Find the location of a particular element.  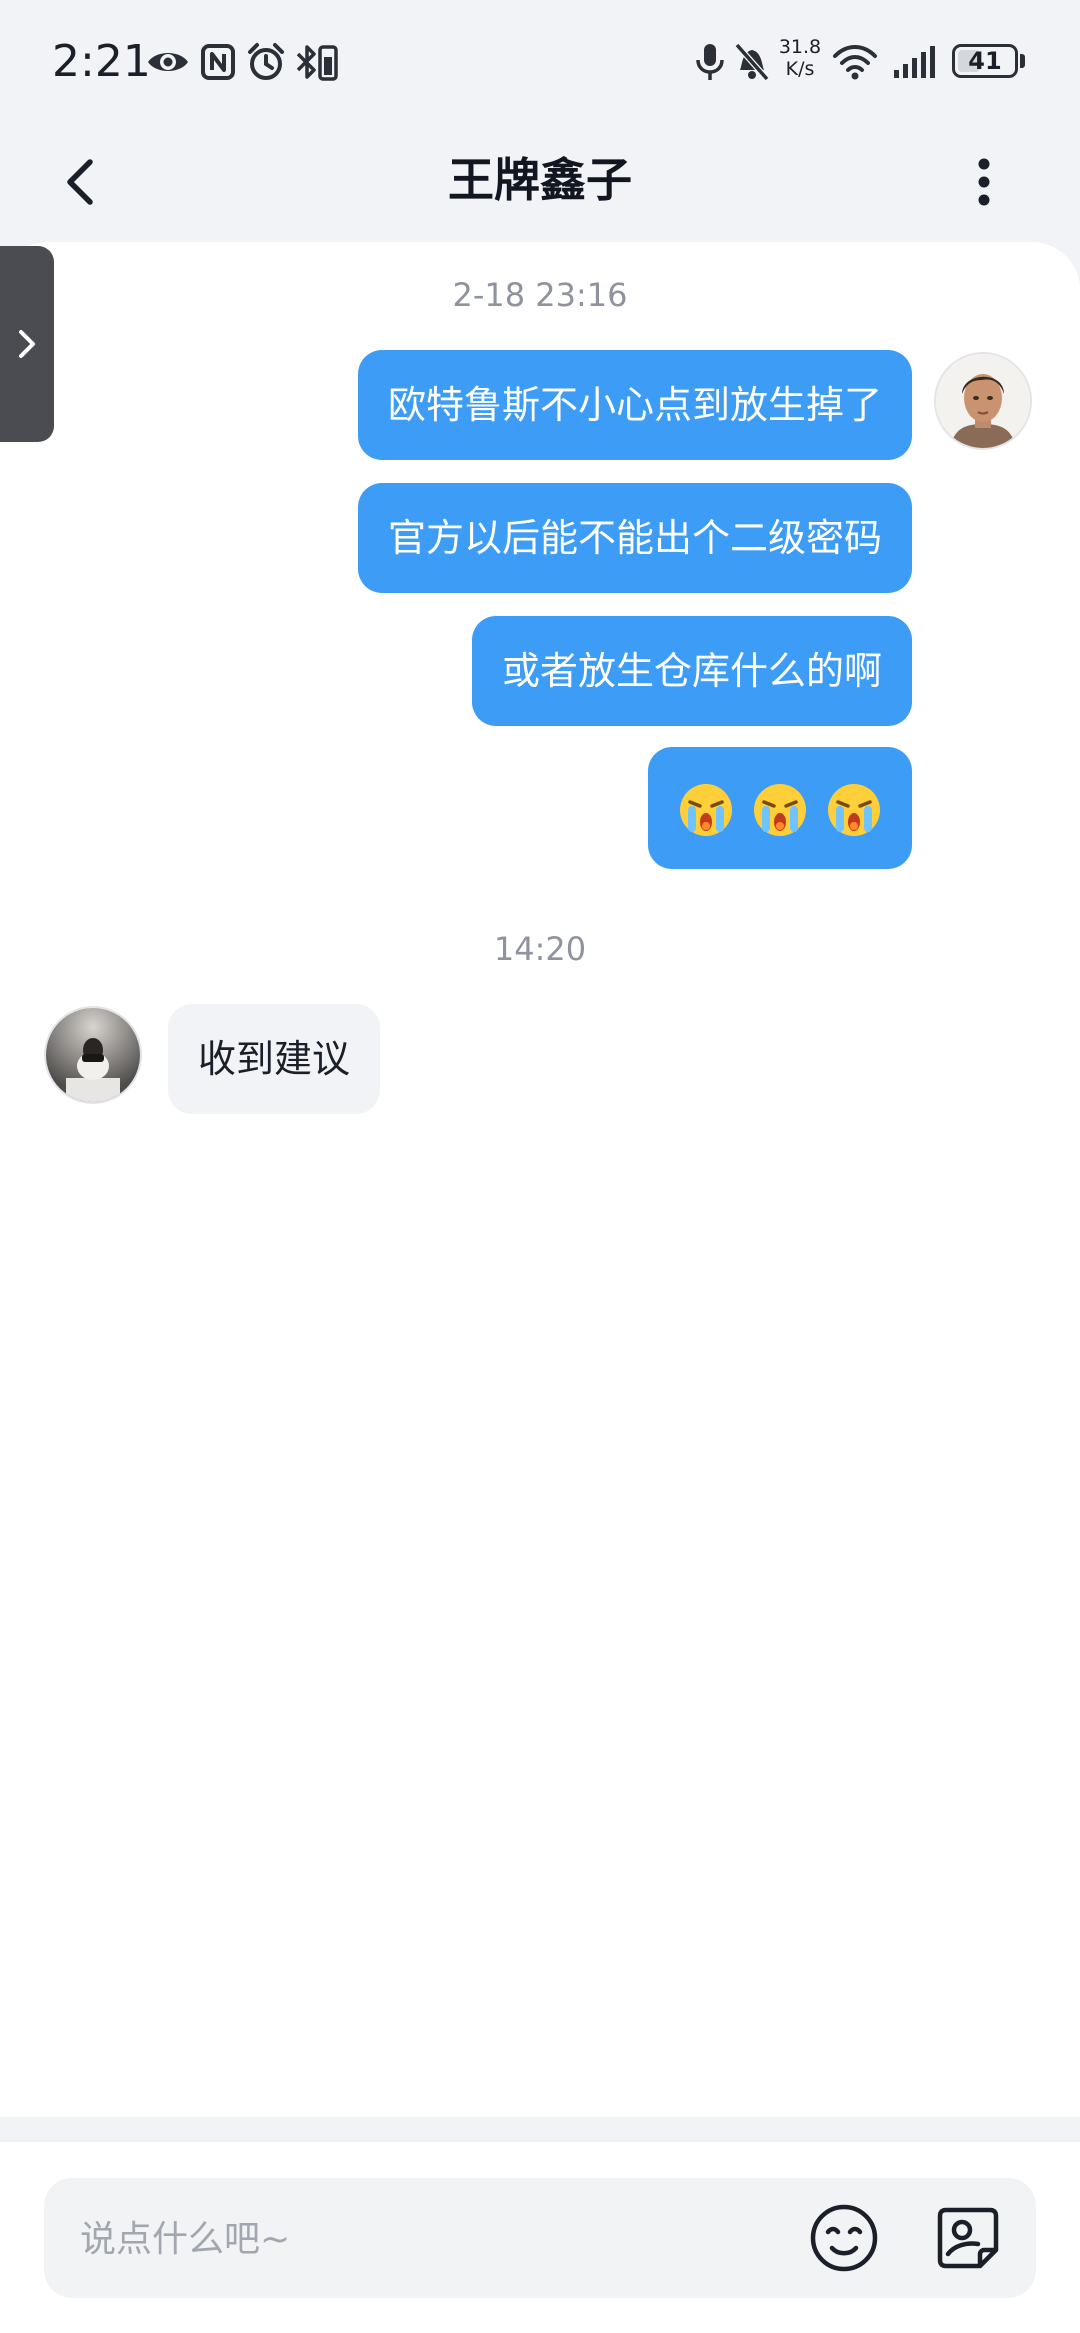

chevron-left-icon is located at coordinates (80, 182).